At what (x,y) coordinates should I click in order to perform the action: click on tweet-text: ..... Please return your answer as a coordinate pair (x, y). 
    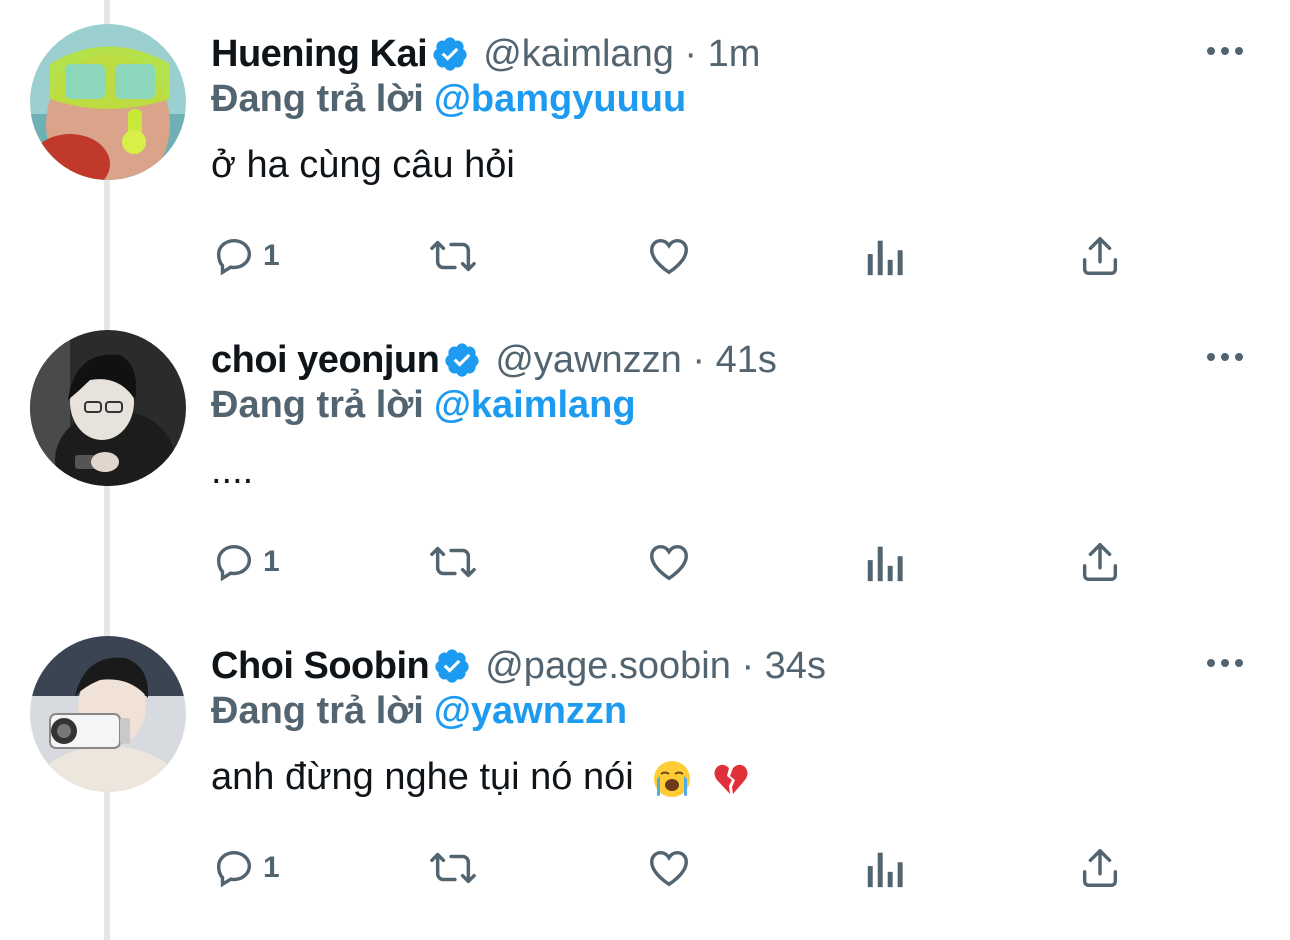
    Looking at the image, I should click on (232, 471).